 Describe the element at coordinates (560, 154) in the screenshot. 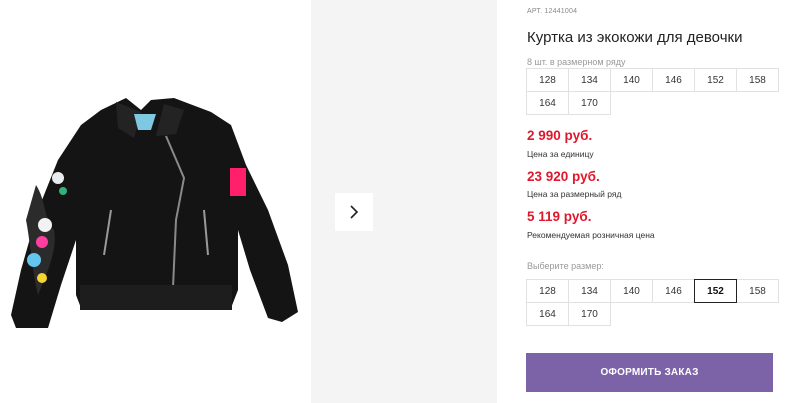

I see `unit-price-label: Цена за единицу` at that location.